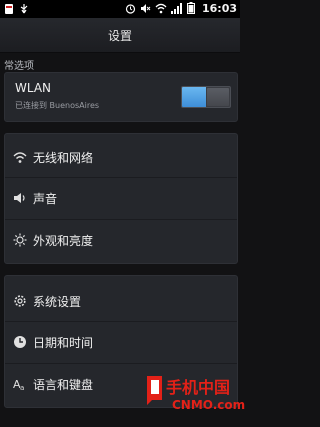 The height and width of the screenshot is (427, 320). I want to click on language-icon: Aa, so click(20, 384).